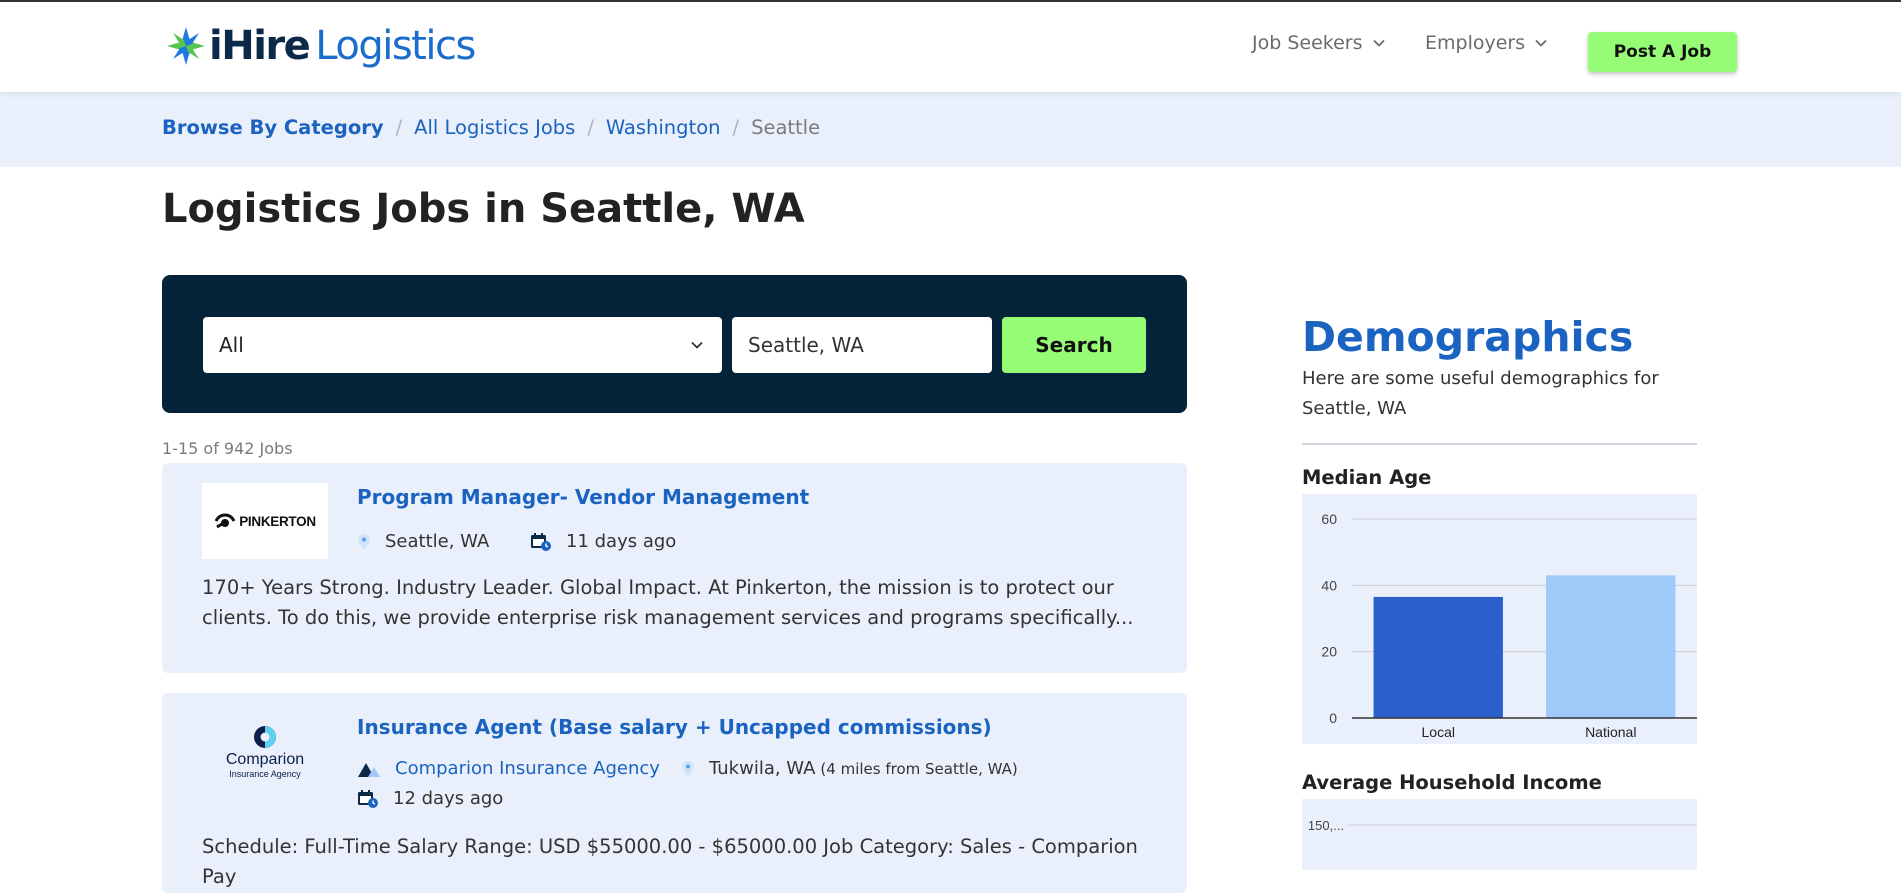  What do you see at coordinates (1329, 585) in the screenshot?
I see `y-tick-label: 40` at bounding box center [1329, 585].